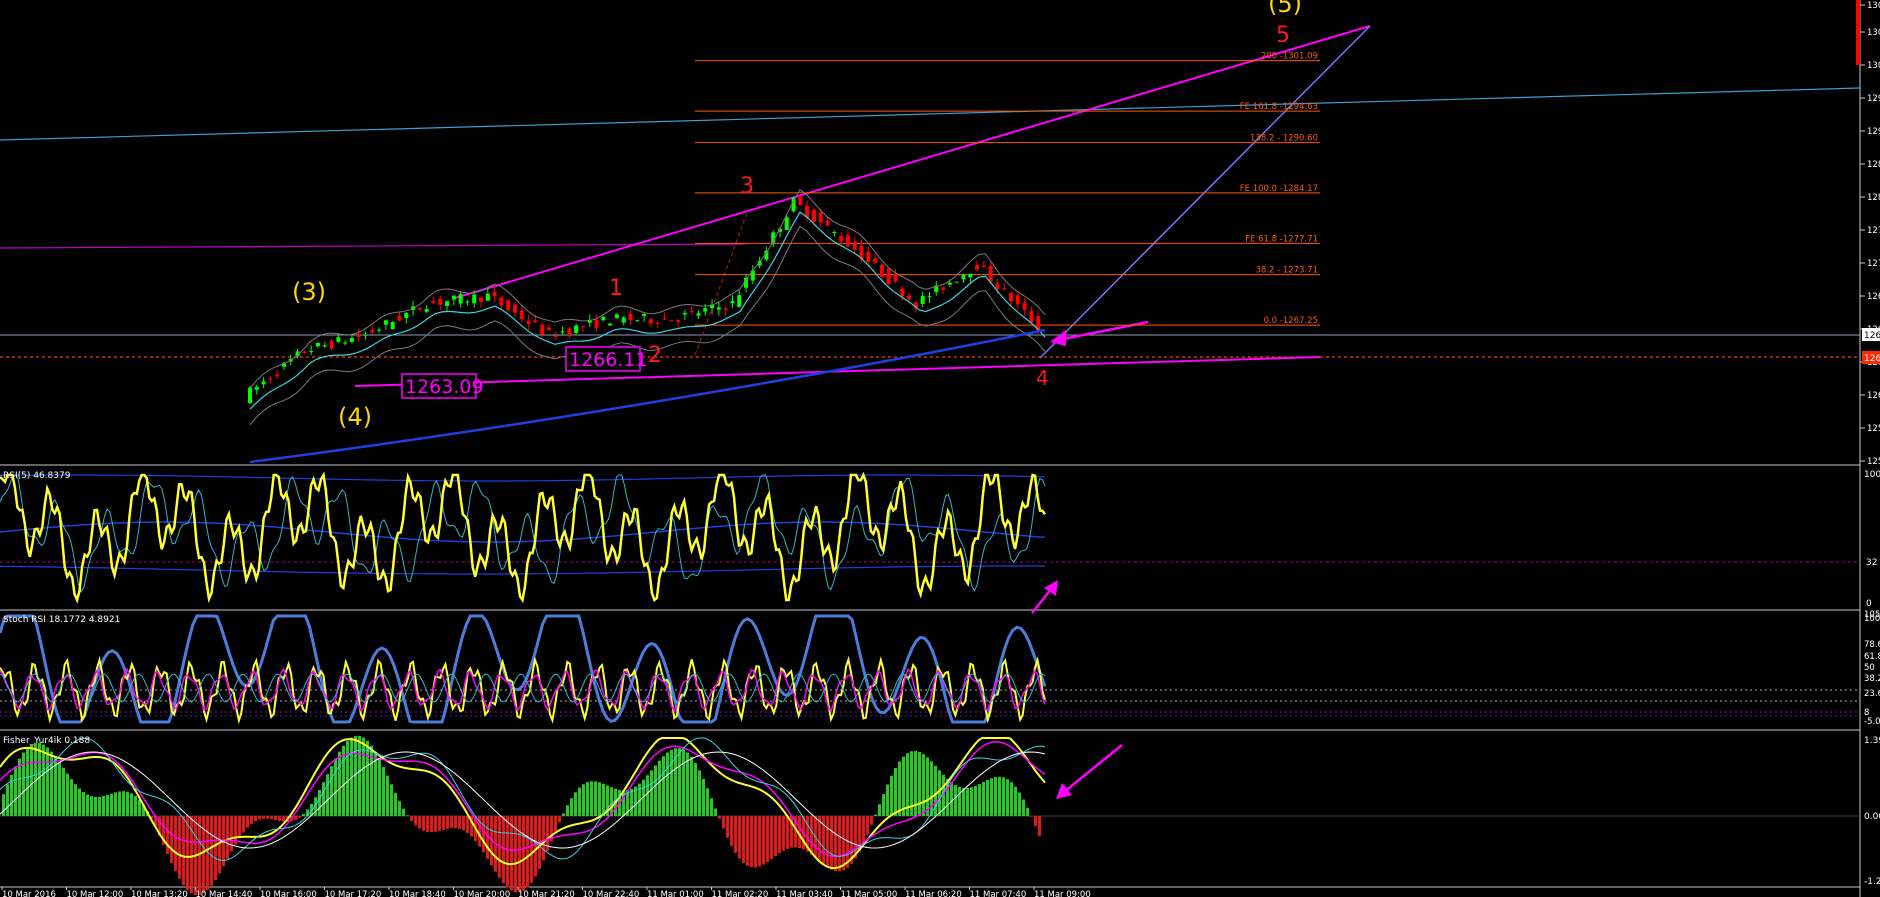 The width and height of the screenshot is (1880, 897). Describe the element at coordinates (1873, 396) in the screenshot. I see `price-tick-12: 126` at that location.